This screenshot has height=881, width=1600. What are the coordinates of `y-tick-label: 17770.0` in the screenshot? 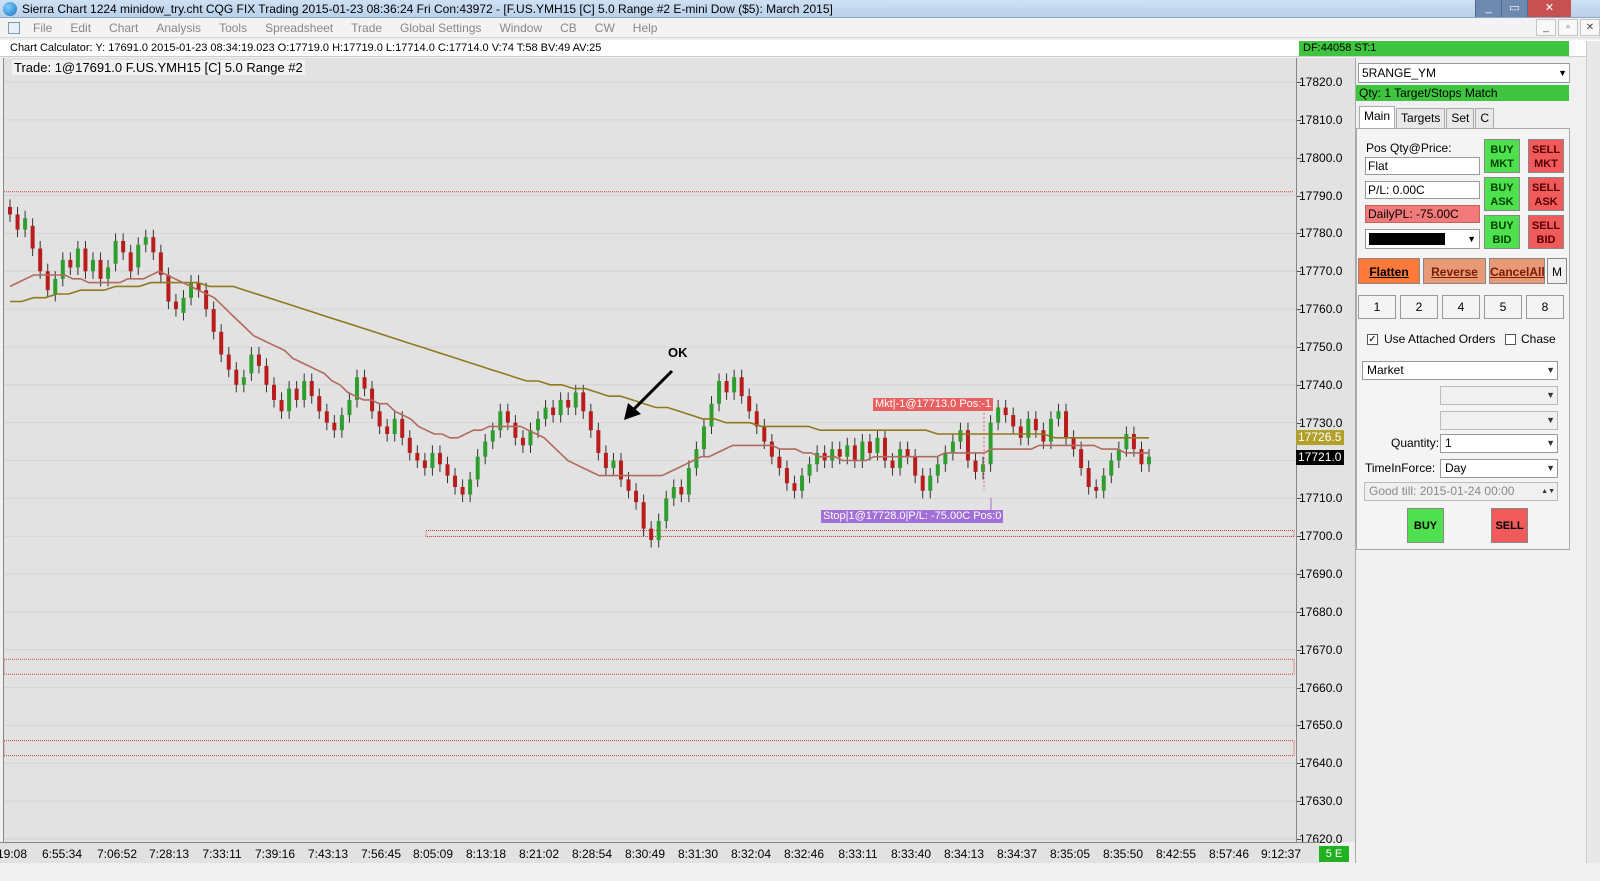 It's located at (1321, 271).